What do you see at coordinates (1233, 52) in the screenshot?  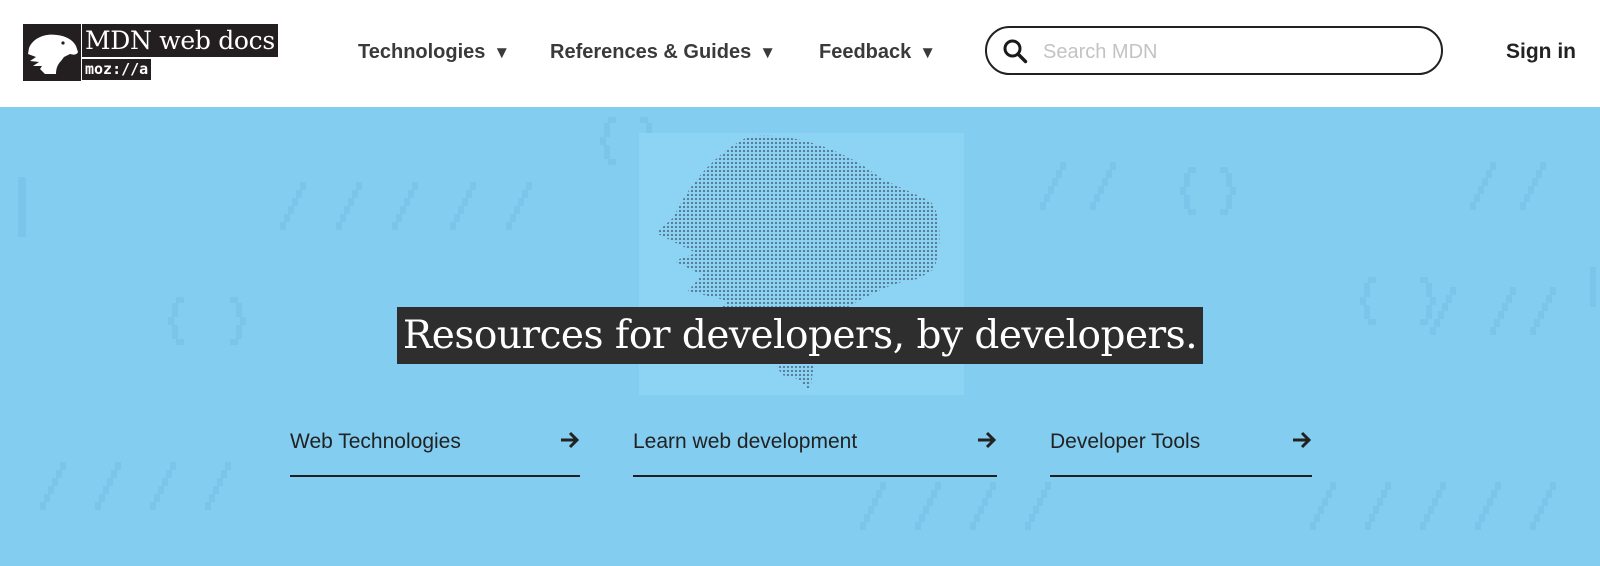 I see `search-input` at bounding box center [1233, 52].